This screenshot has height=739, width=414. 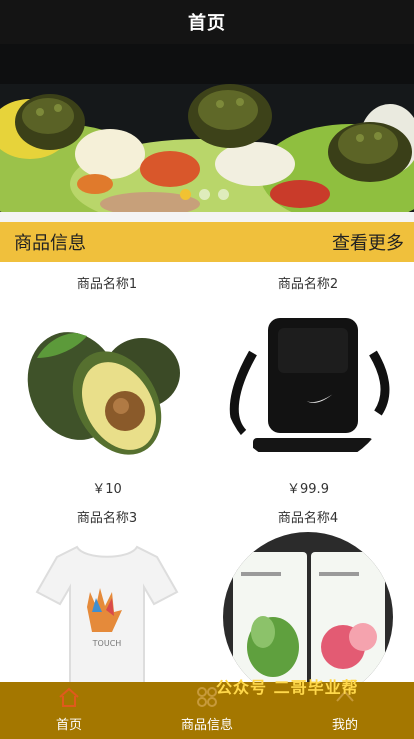 I want to click on top-header: 首页, so click(x=207, y=22).